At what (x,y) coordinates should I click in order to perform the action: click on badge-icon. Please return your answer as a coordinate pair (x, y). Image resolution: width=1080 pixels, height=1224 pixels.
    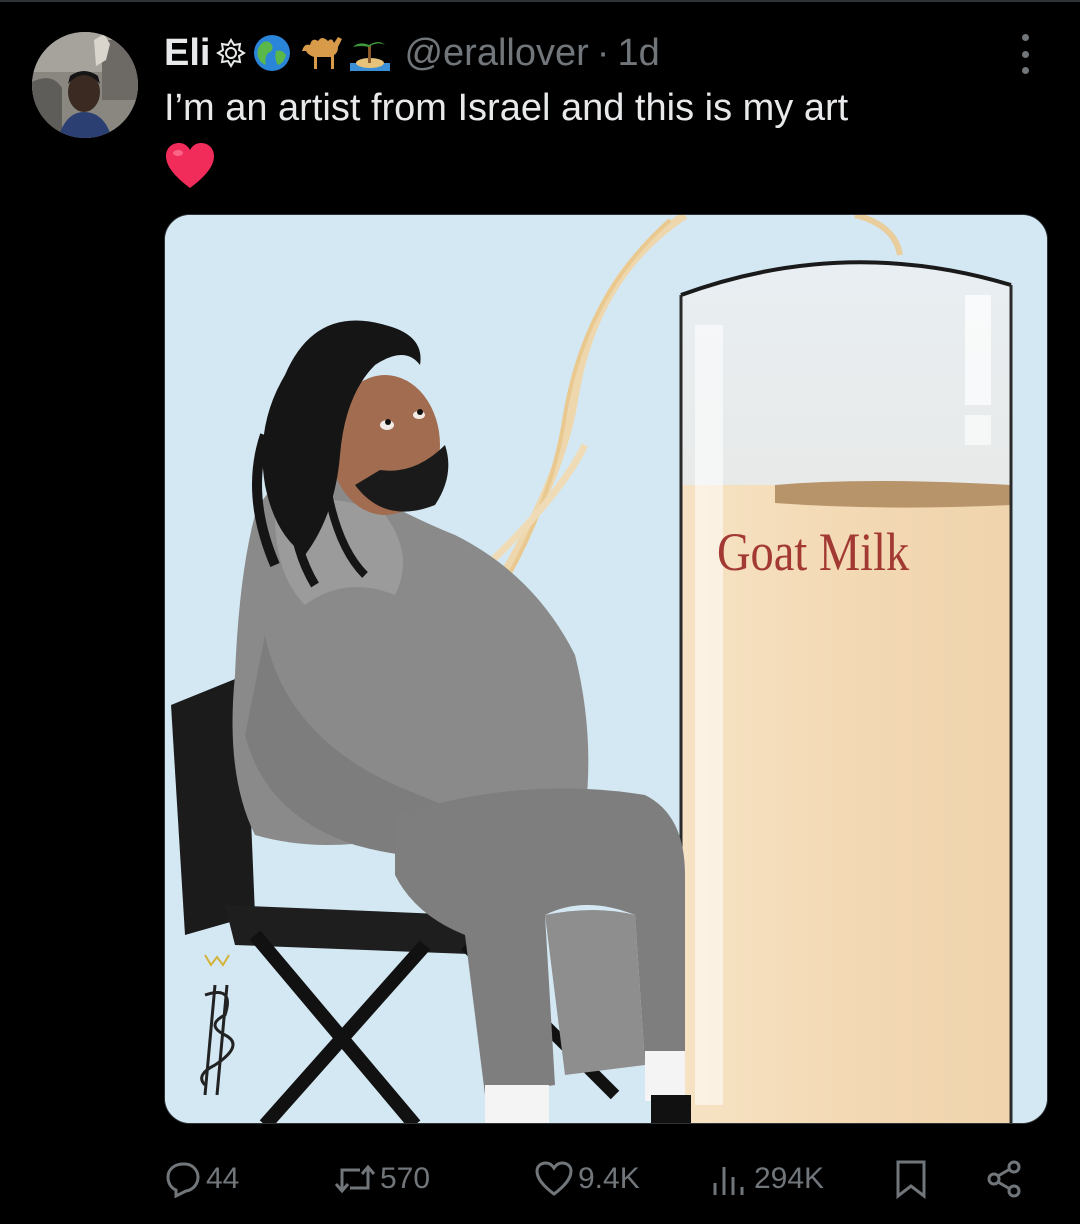
    Looking at the image, I should click on (231, 53).